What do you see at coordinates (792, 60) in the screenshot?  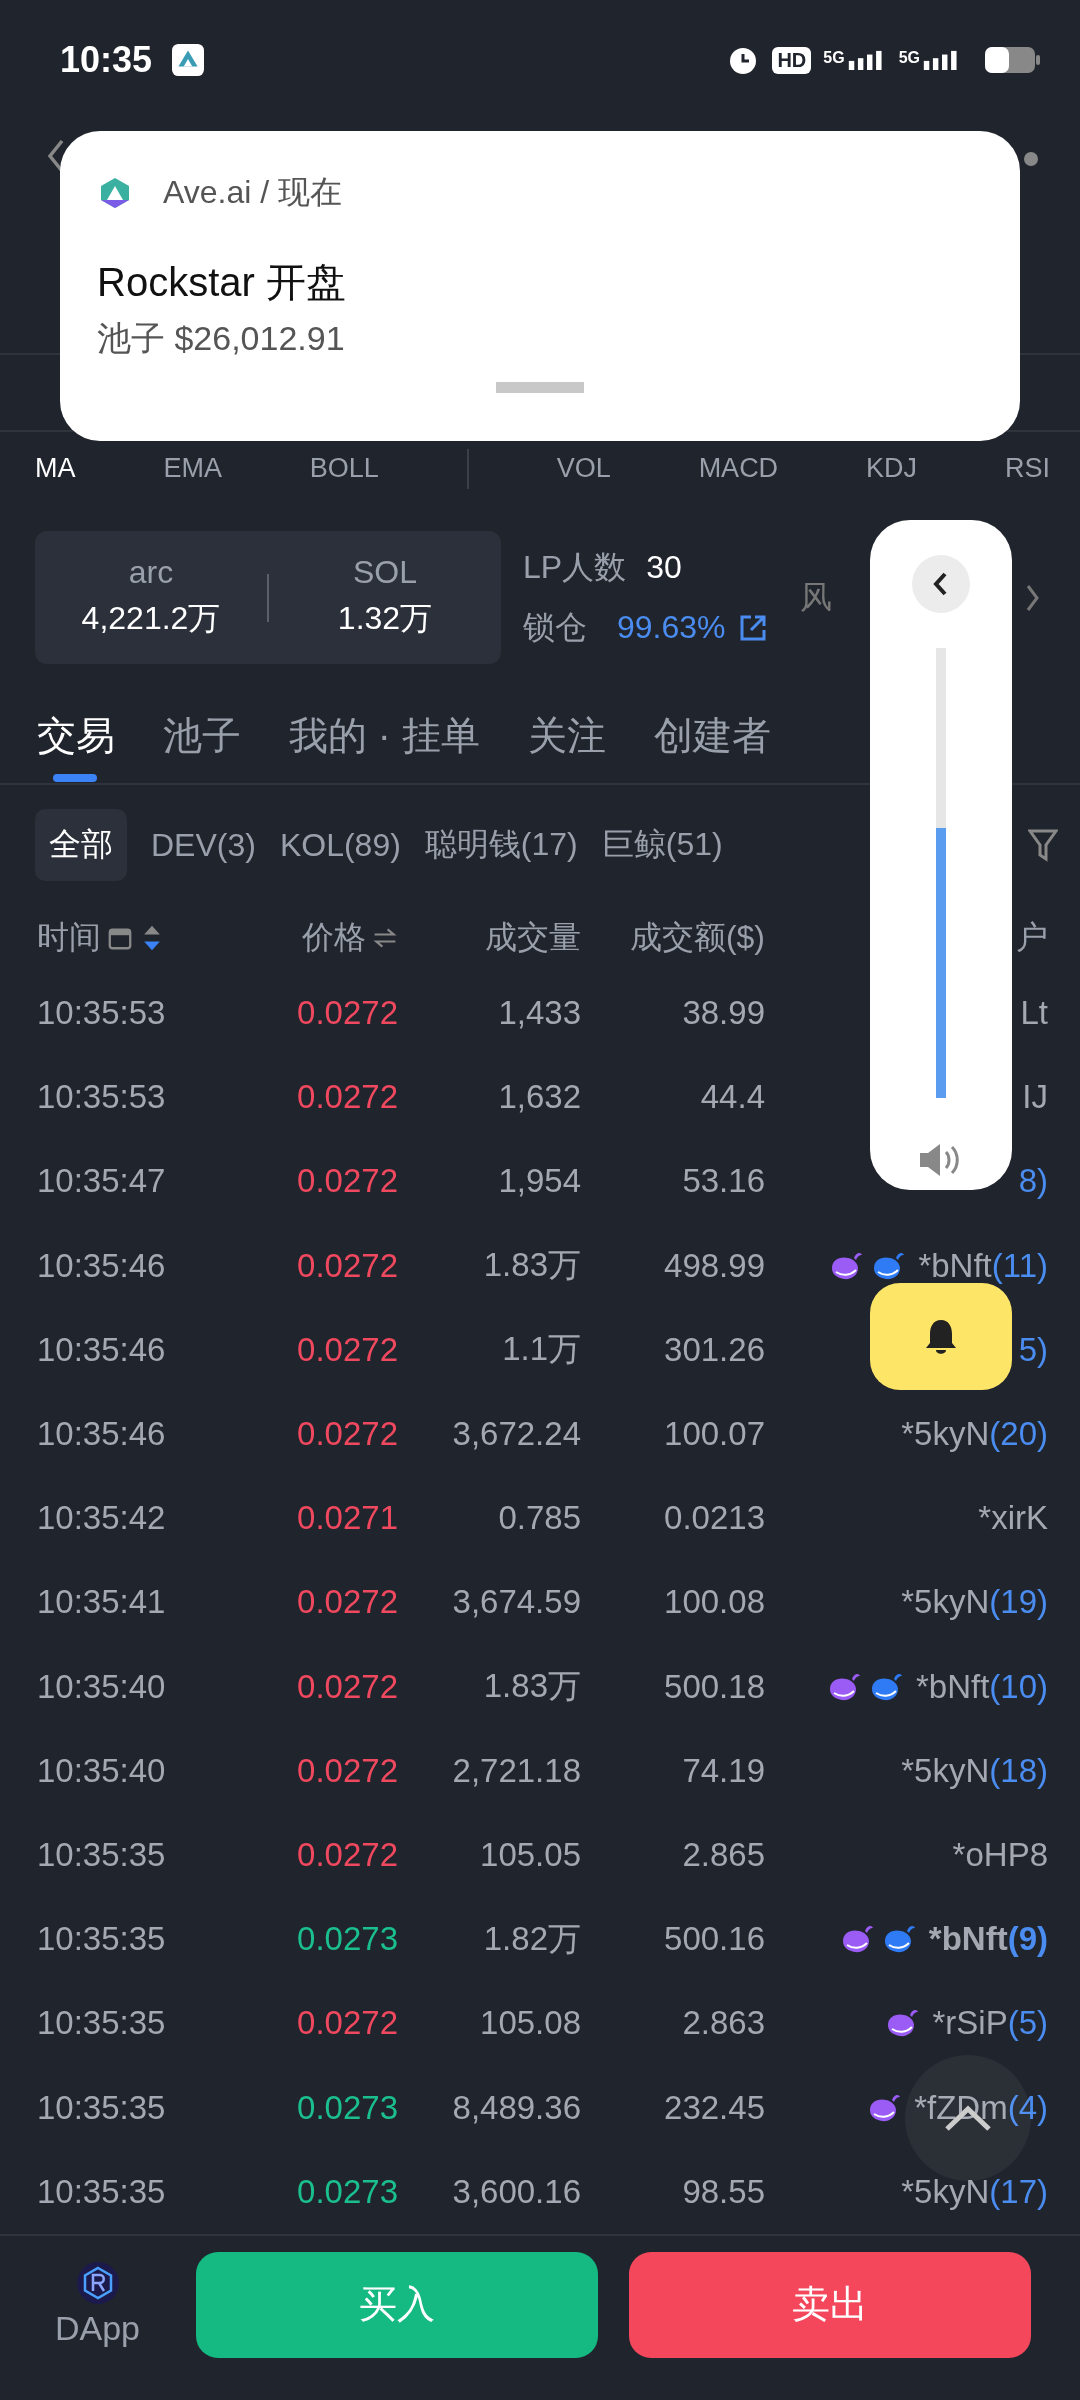 I see `hd-indicator: HD` at bounding box center [792, 60].